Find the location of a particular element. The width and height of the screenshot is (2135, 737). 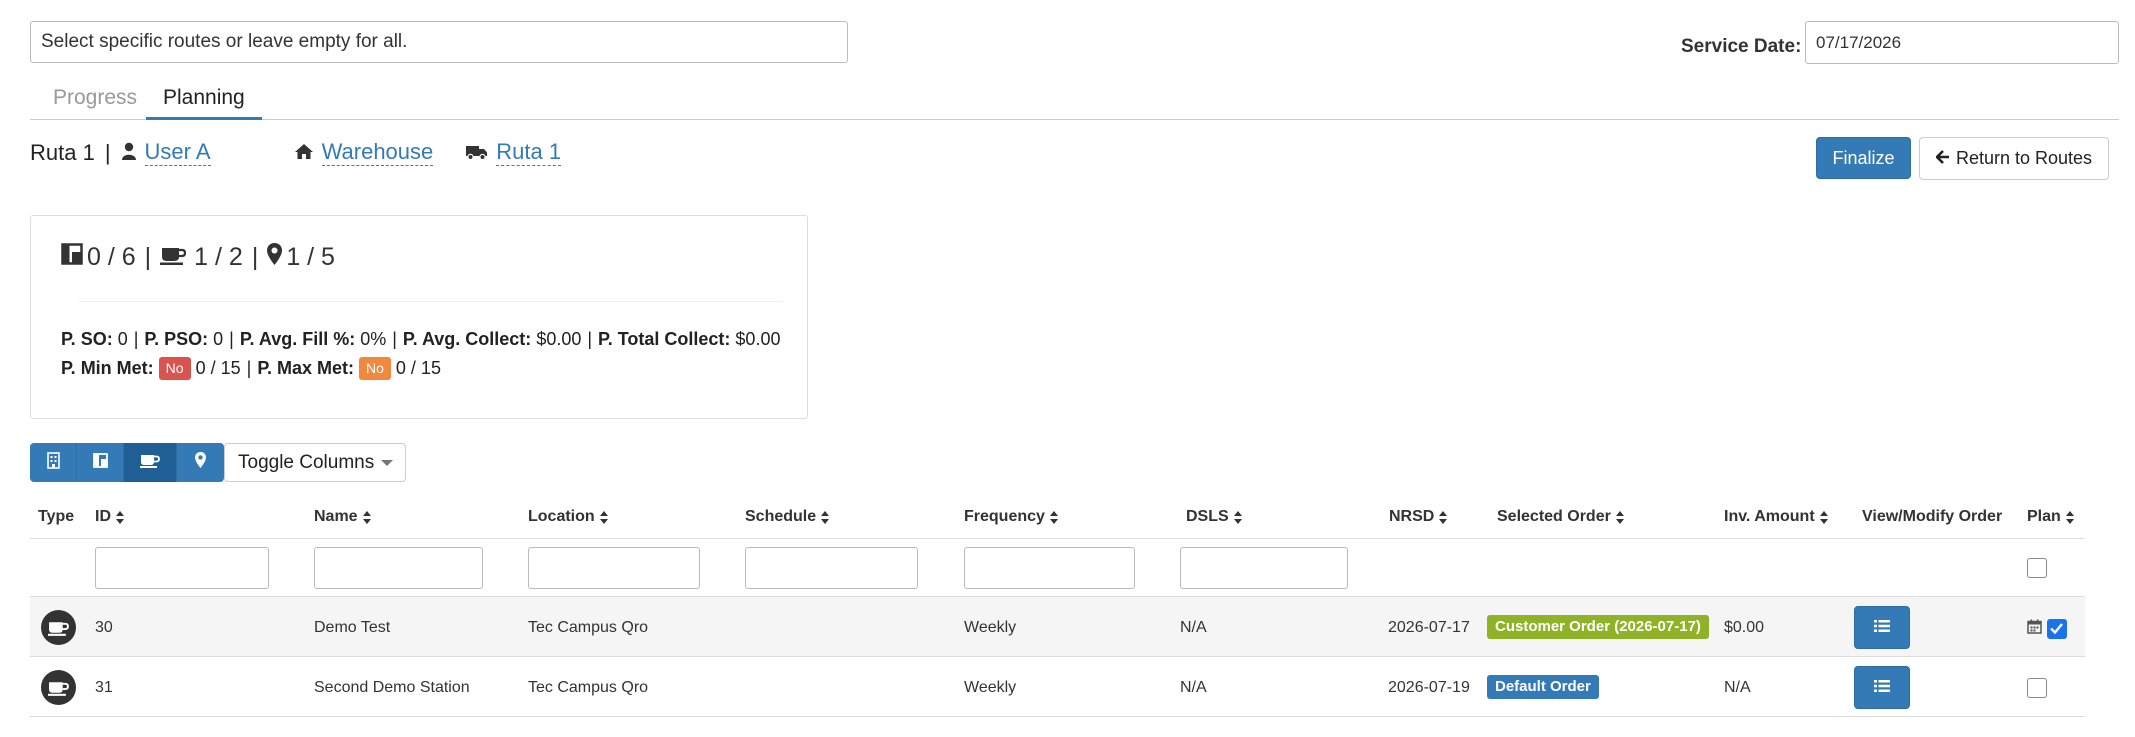

so-value: 0 is located at coordinates (122, 339).